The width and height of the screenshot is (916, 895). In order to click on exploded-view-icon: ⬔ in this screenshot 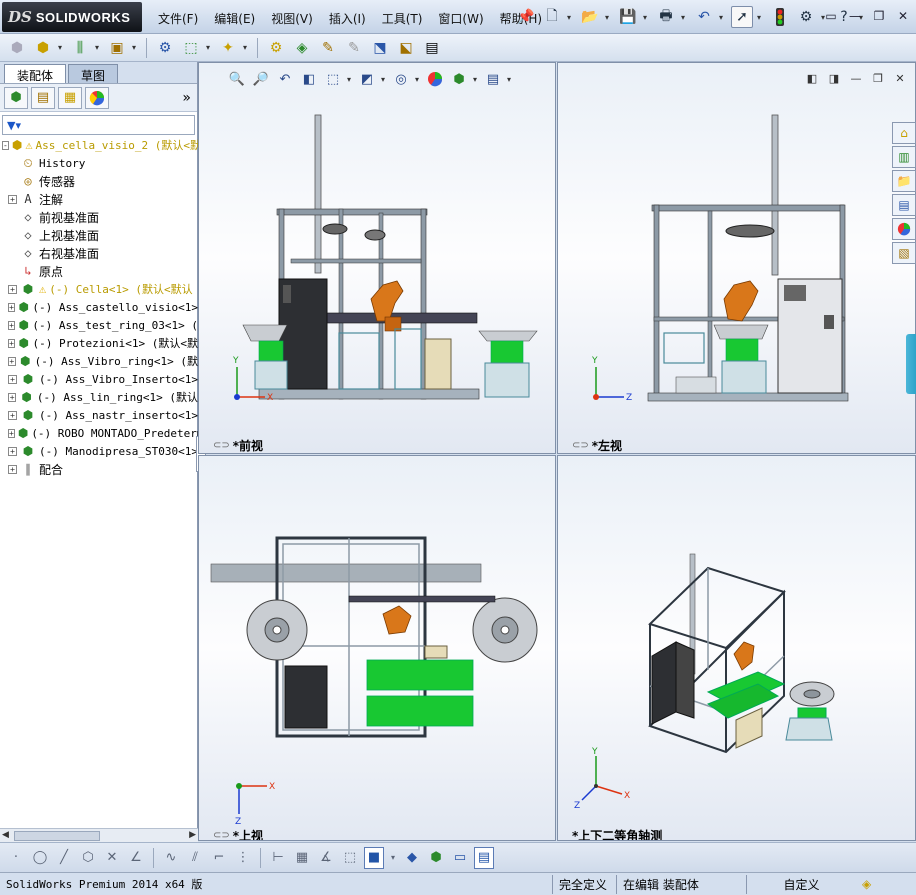, I will do `click(380, 48)`.